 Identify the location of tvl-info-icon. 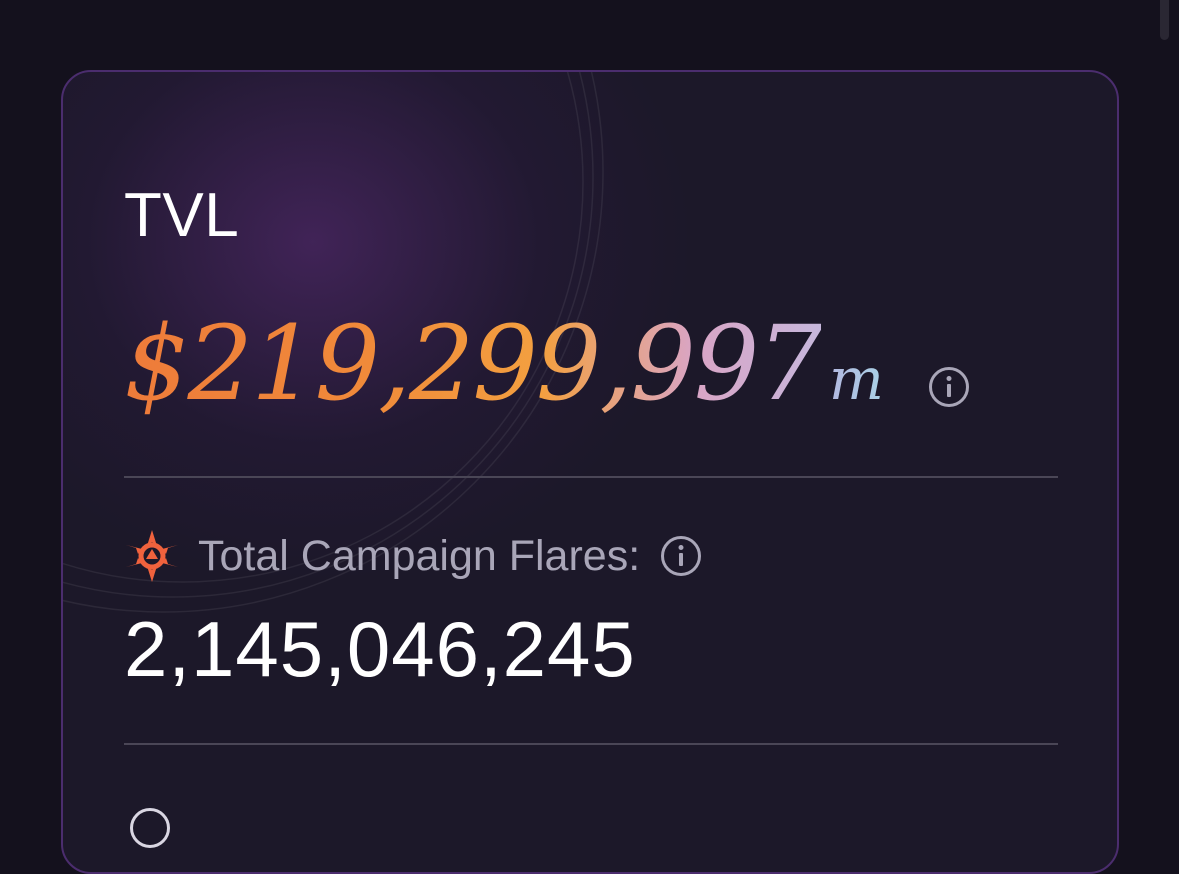
(949, 387).